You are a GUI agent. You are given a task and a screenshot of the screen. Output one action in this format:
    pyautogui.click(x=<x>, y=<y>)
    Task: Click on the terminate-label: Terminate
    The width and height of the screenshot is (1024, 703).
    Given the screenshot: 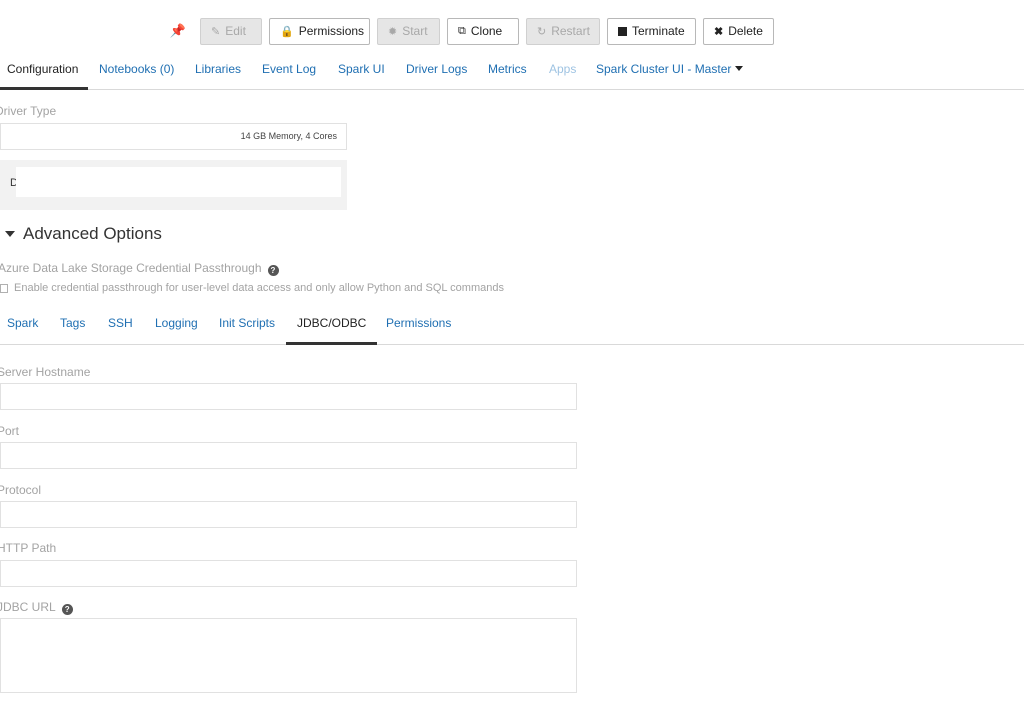 What is the action you would take?
    pyautogui.click(x=658, y=31)
    